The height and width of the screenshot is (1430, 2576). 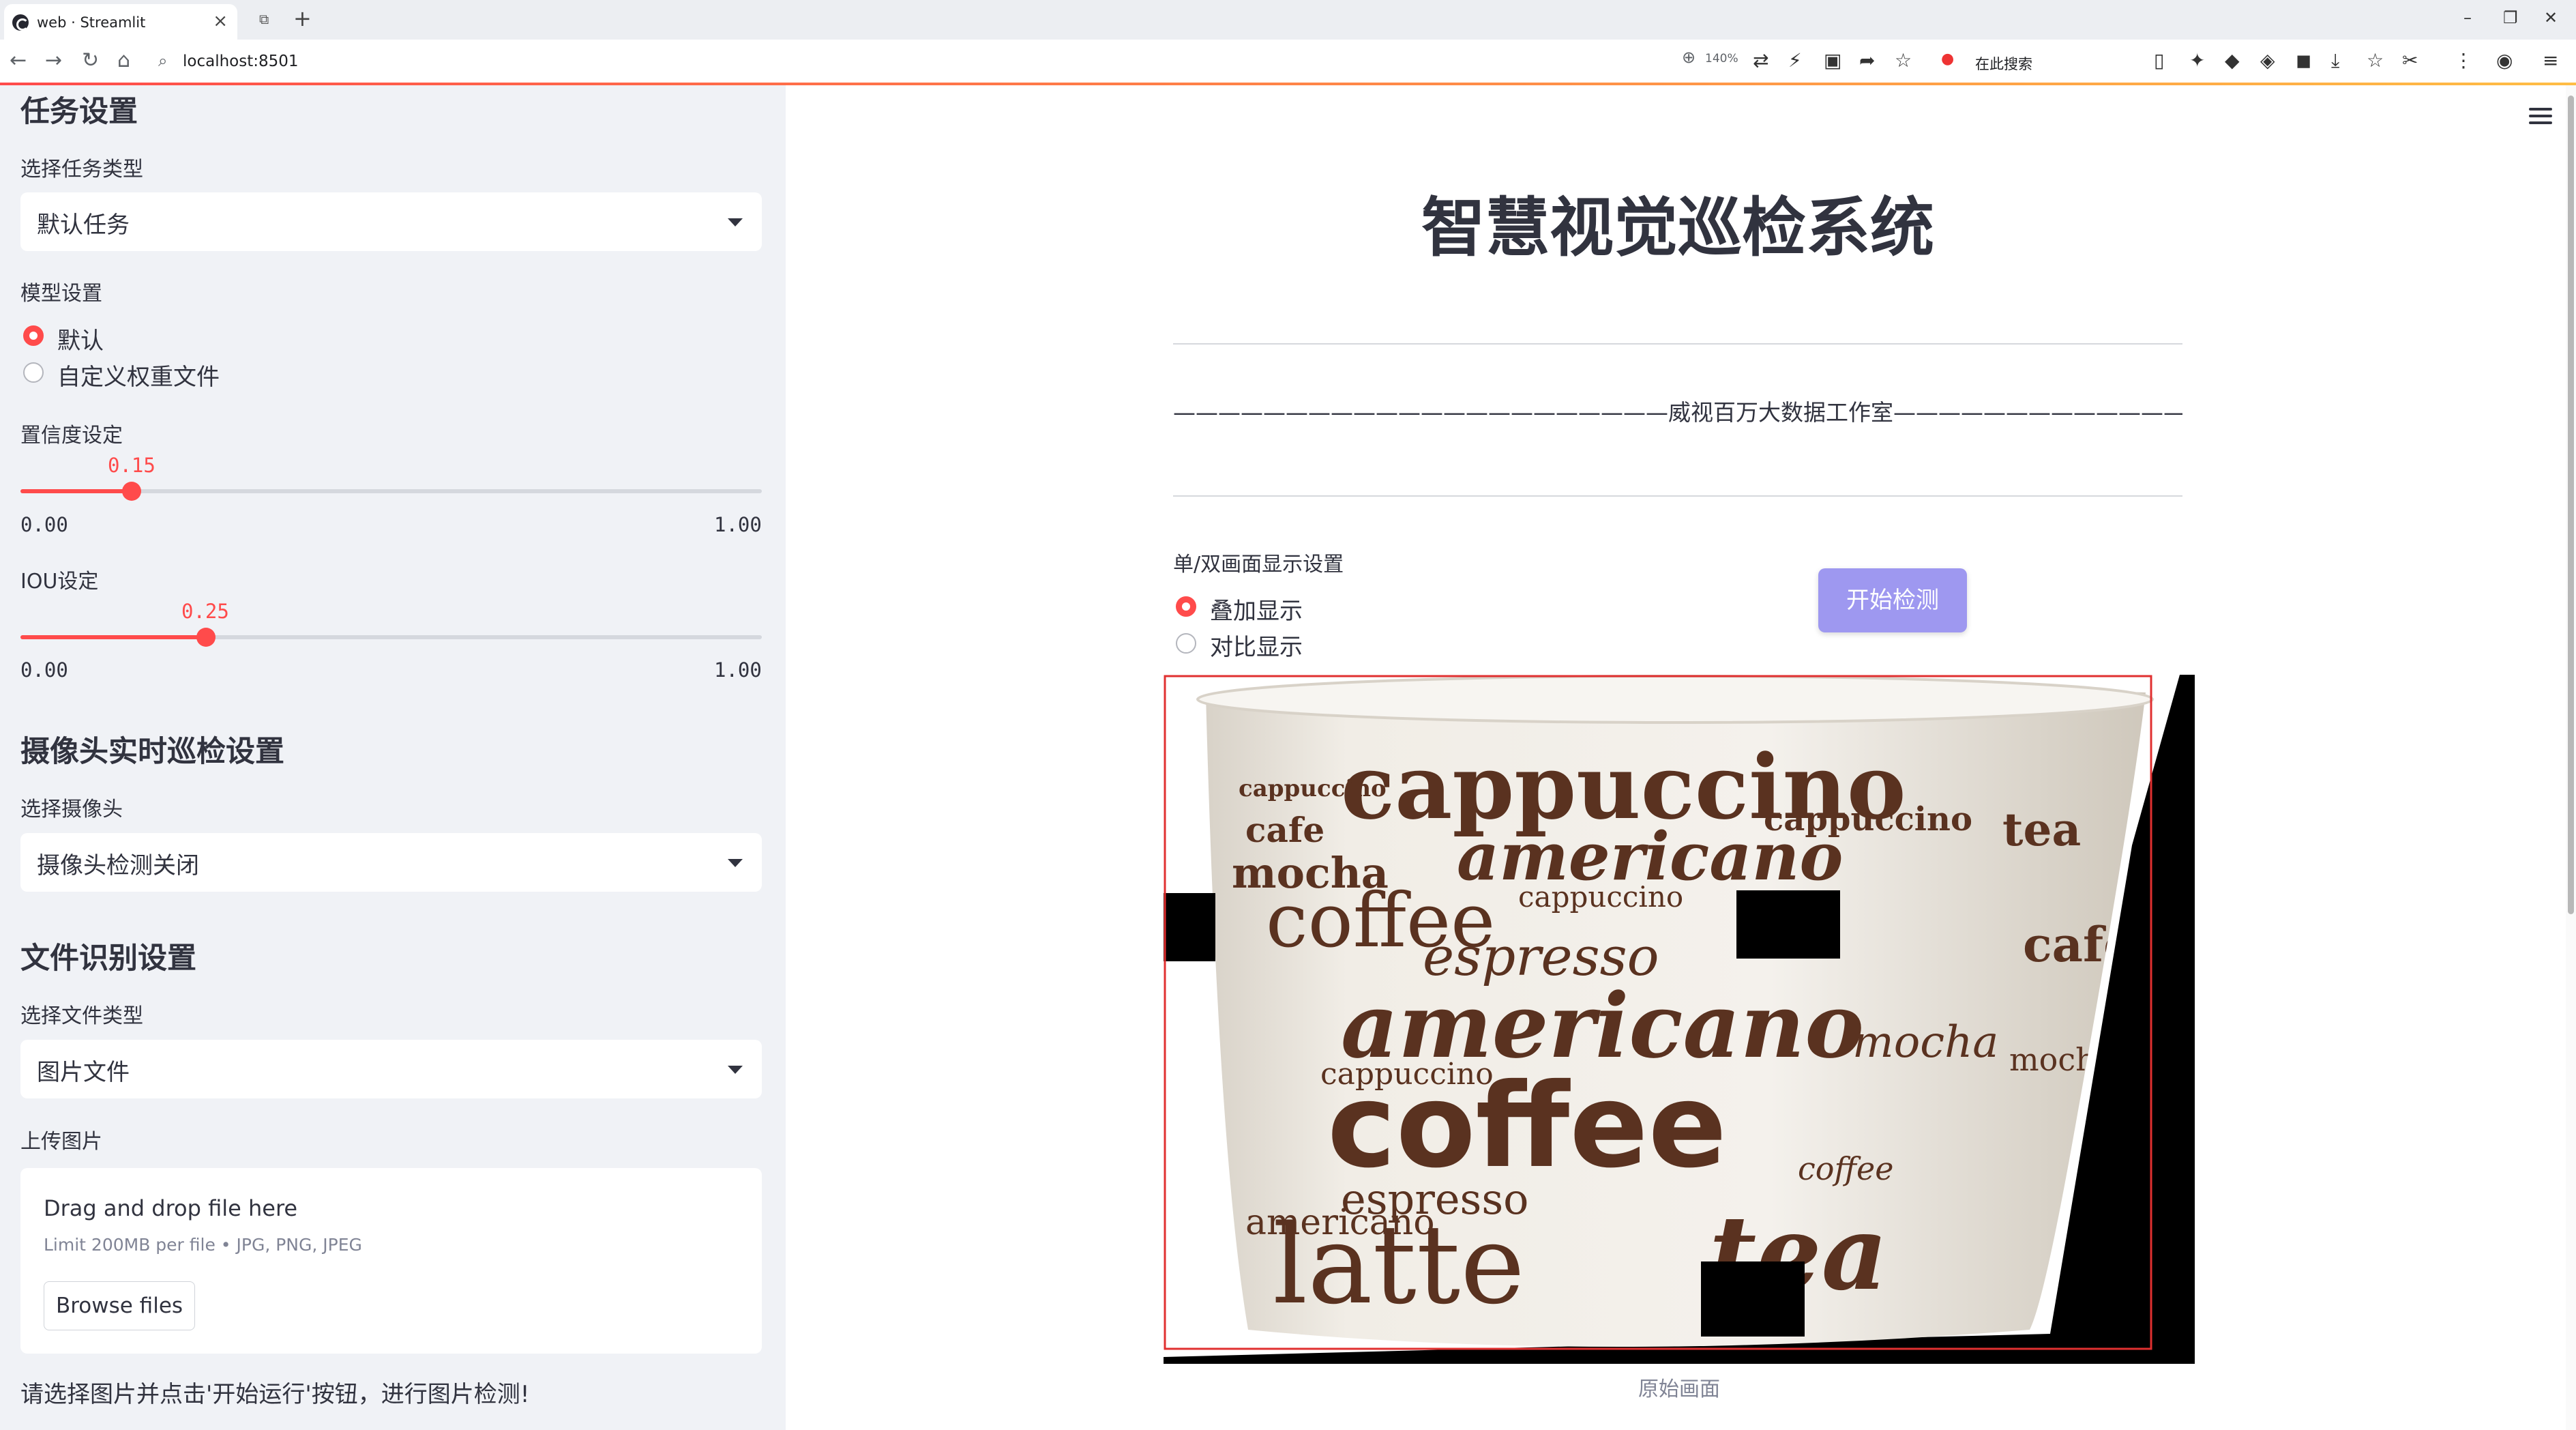 I want to click on display-option-overlay: 叠加显示, so click(x=1256, y=609).